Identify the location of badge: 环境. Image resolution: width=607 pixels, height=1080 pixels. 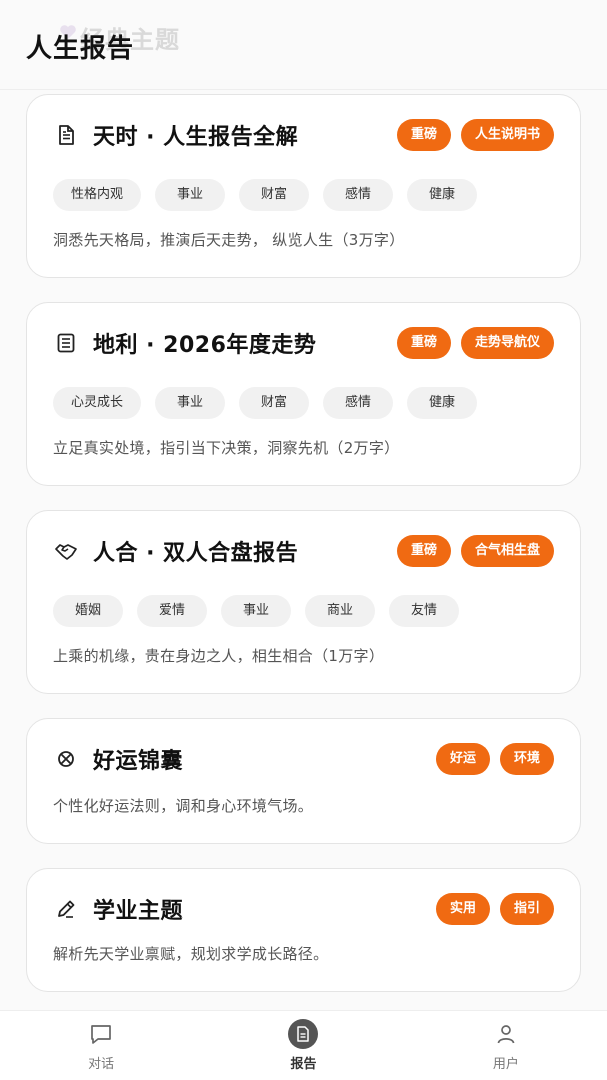
(526, 759).